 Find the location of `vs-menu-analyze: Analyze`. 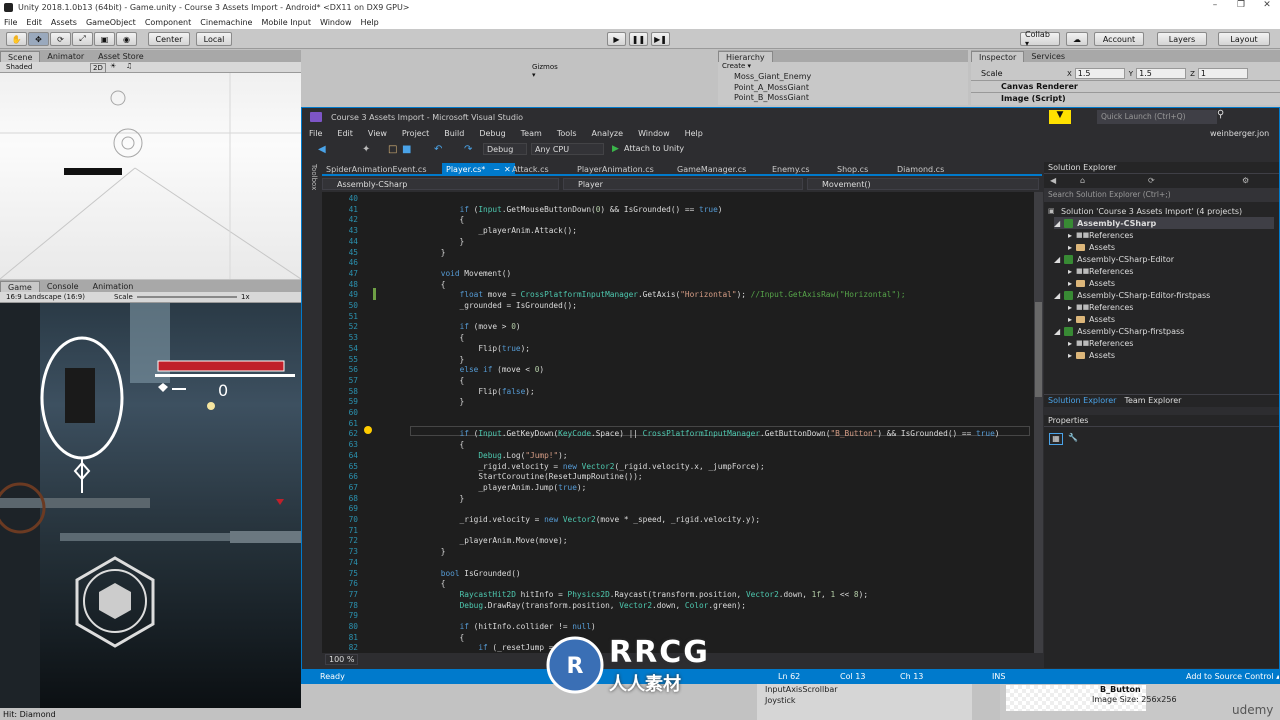

vs-menu-analyze: Analyze is located at coordinates (608, 133).